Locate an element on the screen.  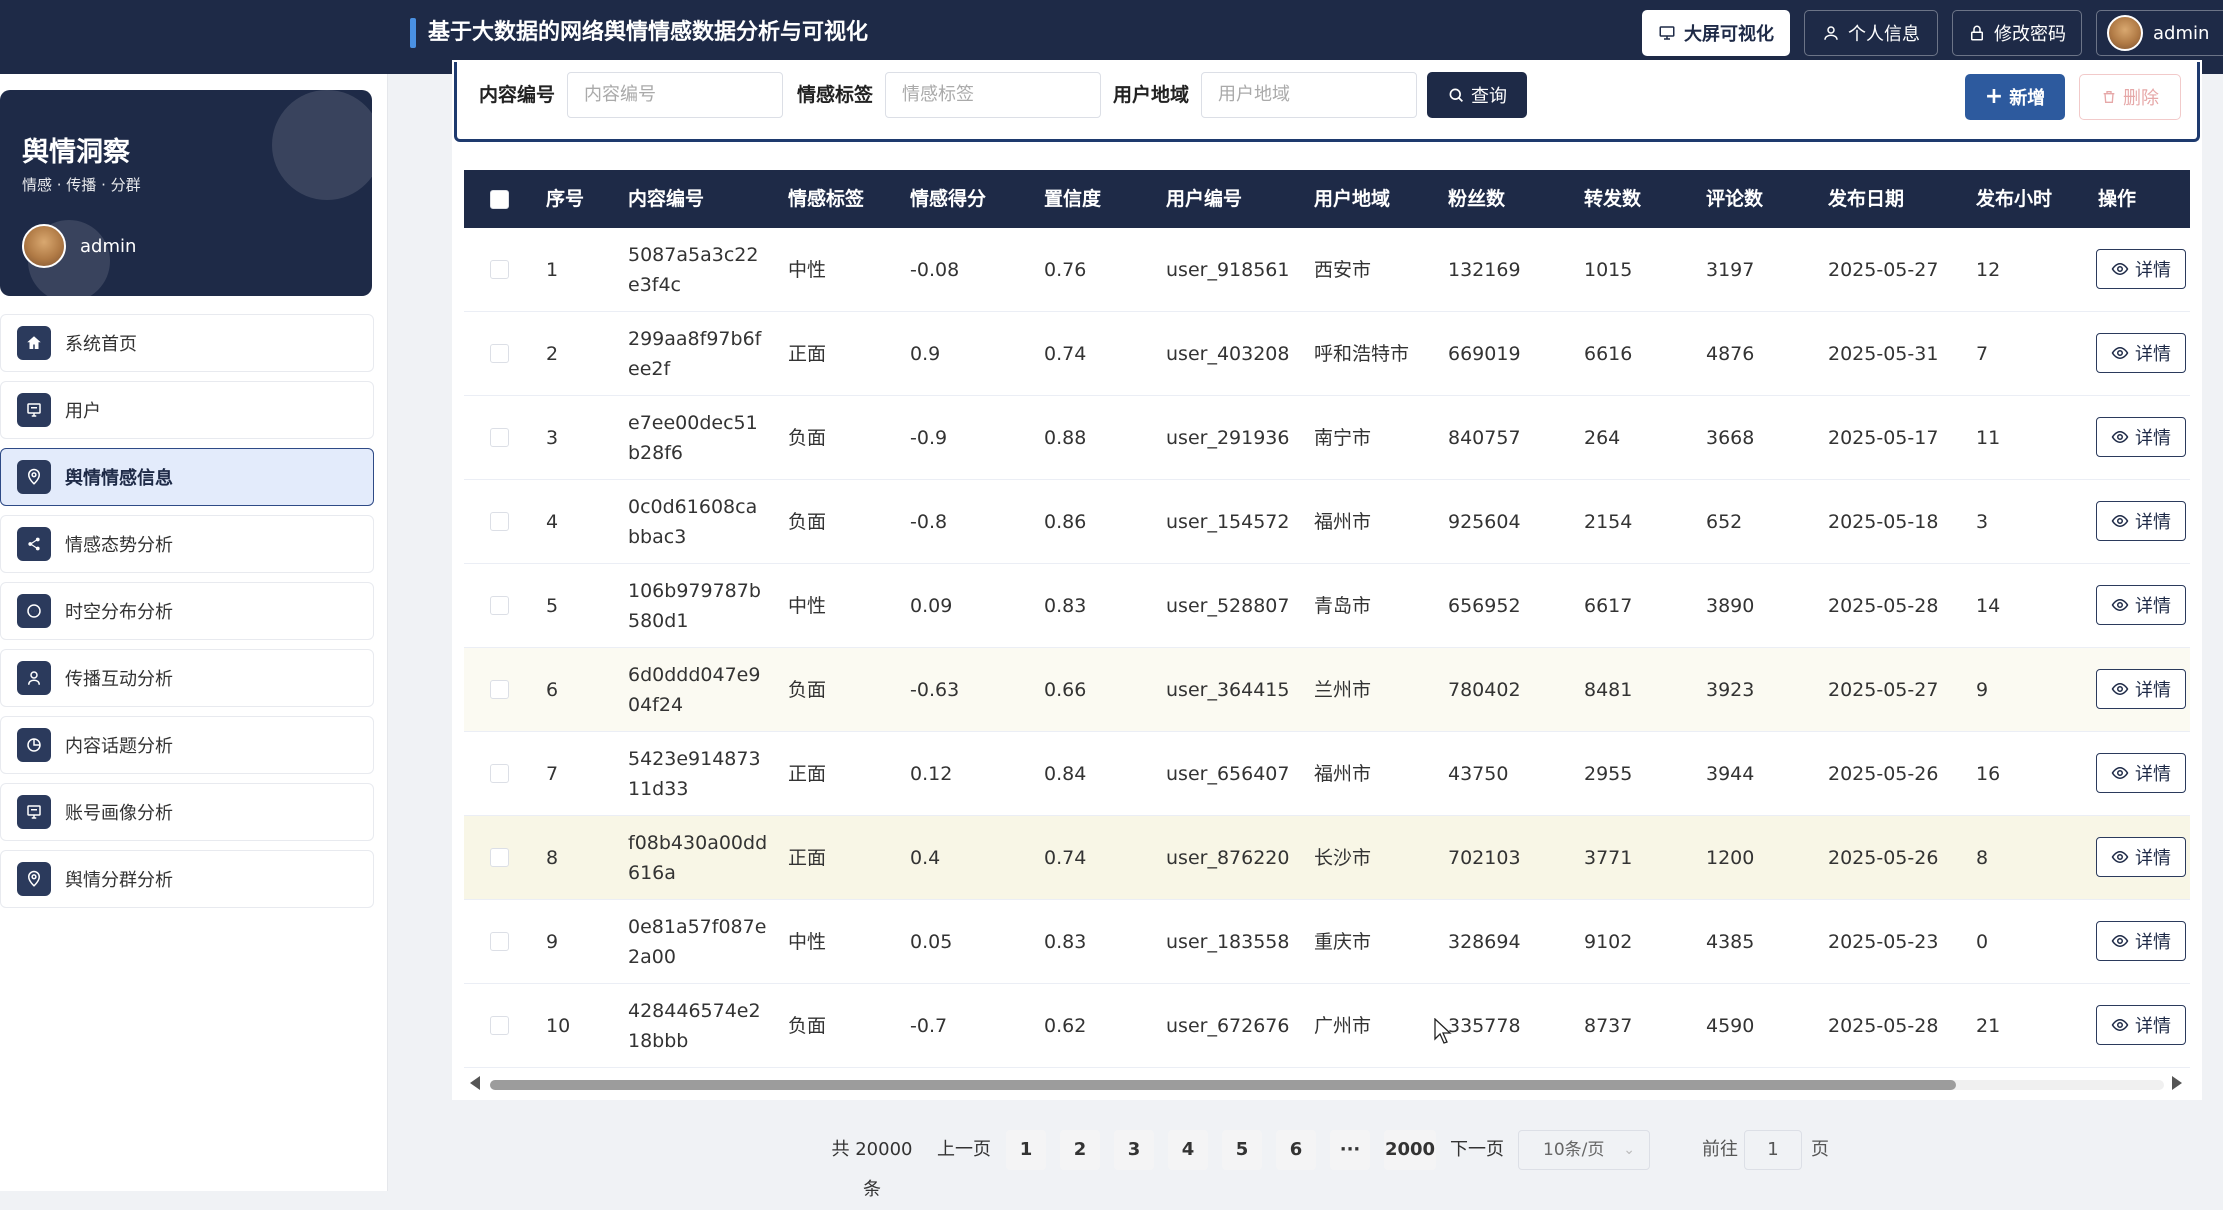
table-cell: 2025-05-28 is located at coordinates (1883, 606).